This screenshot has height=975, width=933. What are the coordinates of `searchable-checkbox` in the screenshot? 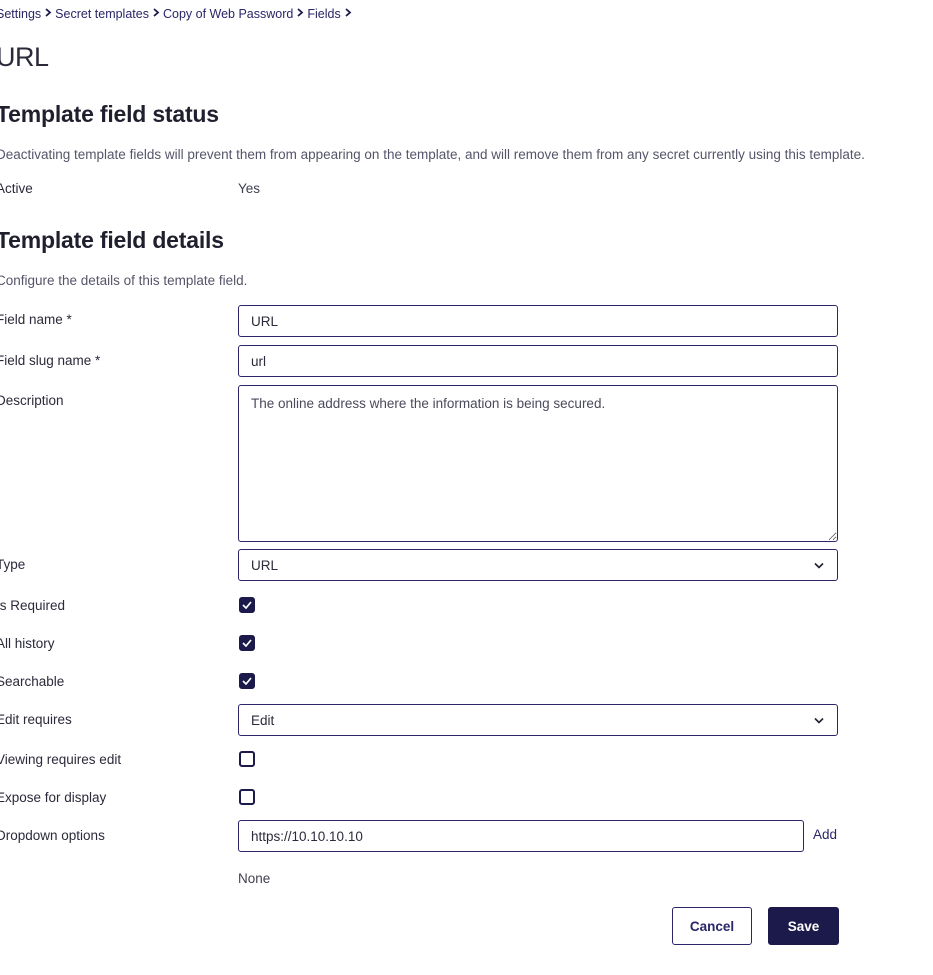 It's located at (247, 681).